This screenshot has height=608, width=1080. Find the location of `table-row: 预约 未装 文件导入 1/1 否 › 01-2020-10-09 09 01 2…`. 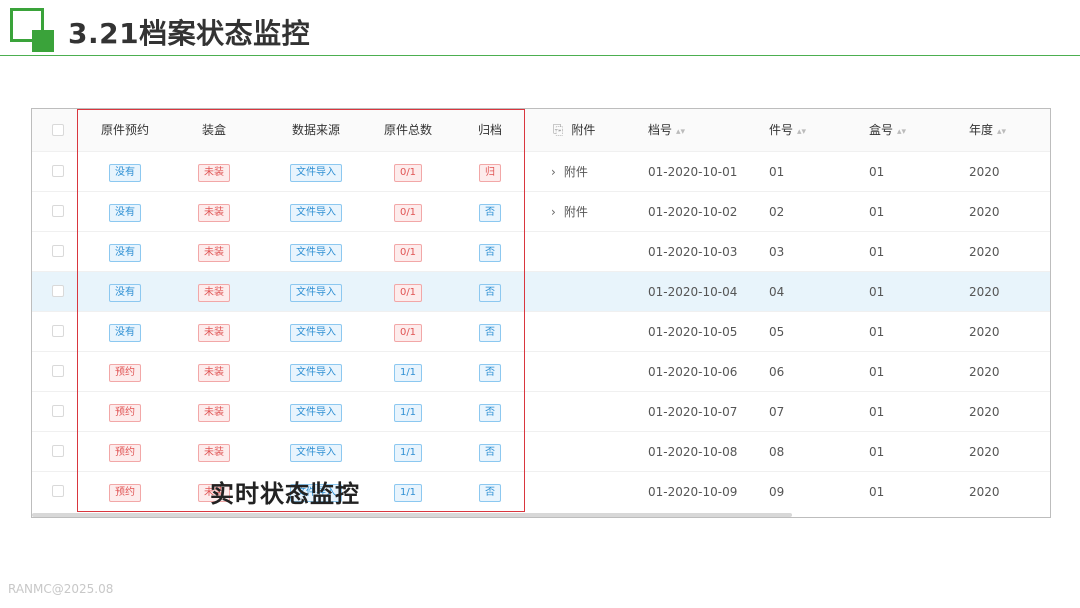

table-row: 预约 未装 文件导入 1/1 否 › 01-2020-10-09 09 01 2… is located at coordinates (541, 491).